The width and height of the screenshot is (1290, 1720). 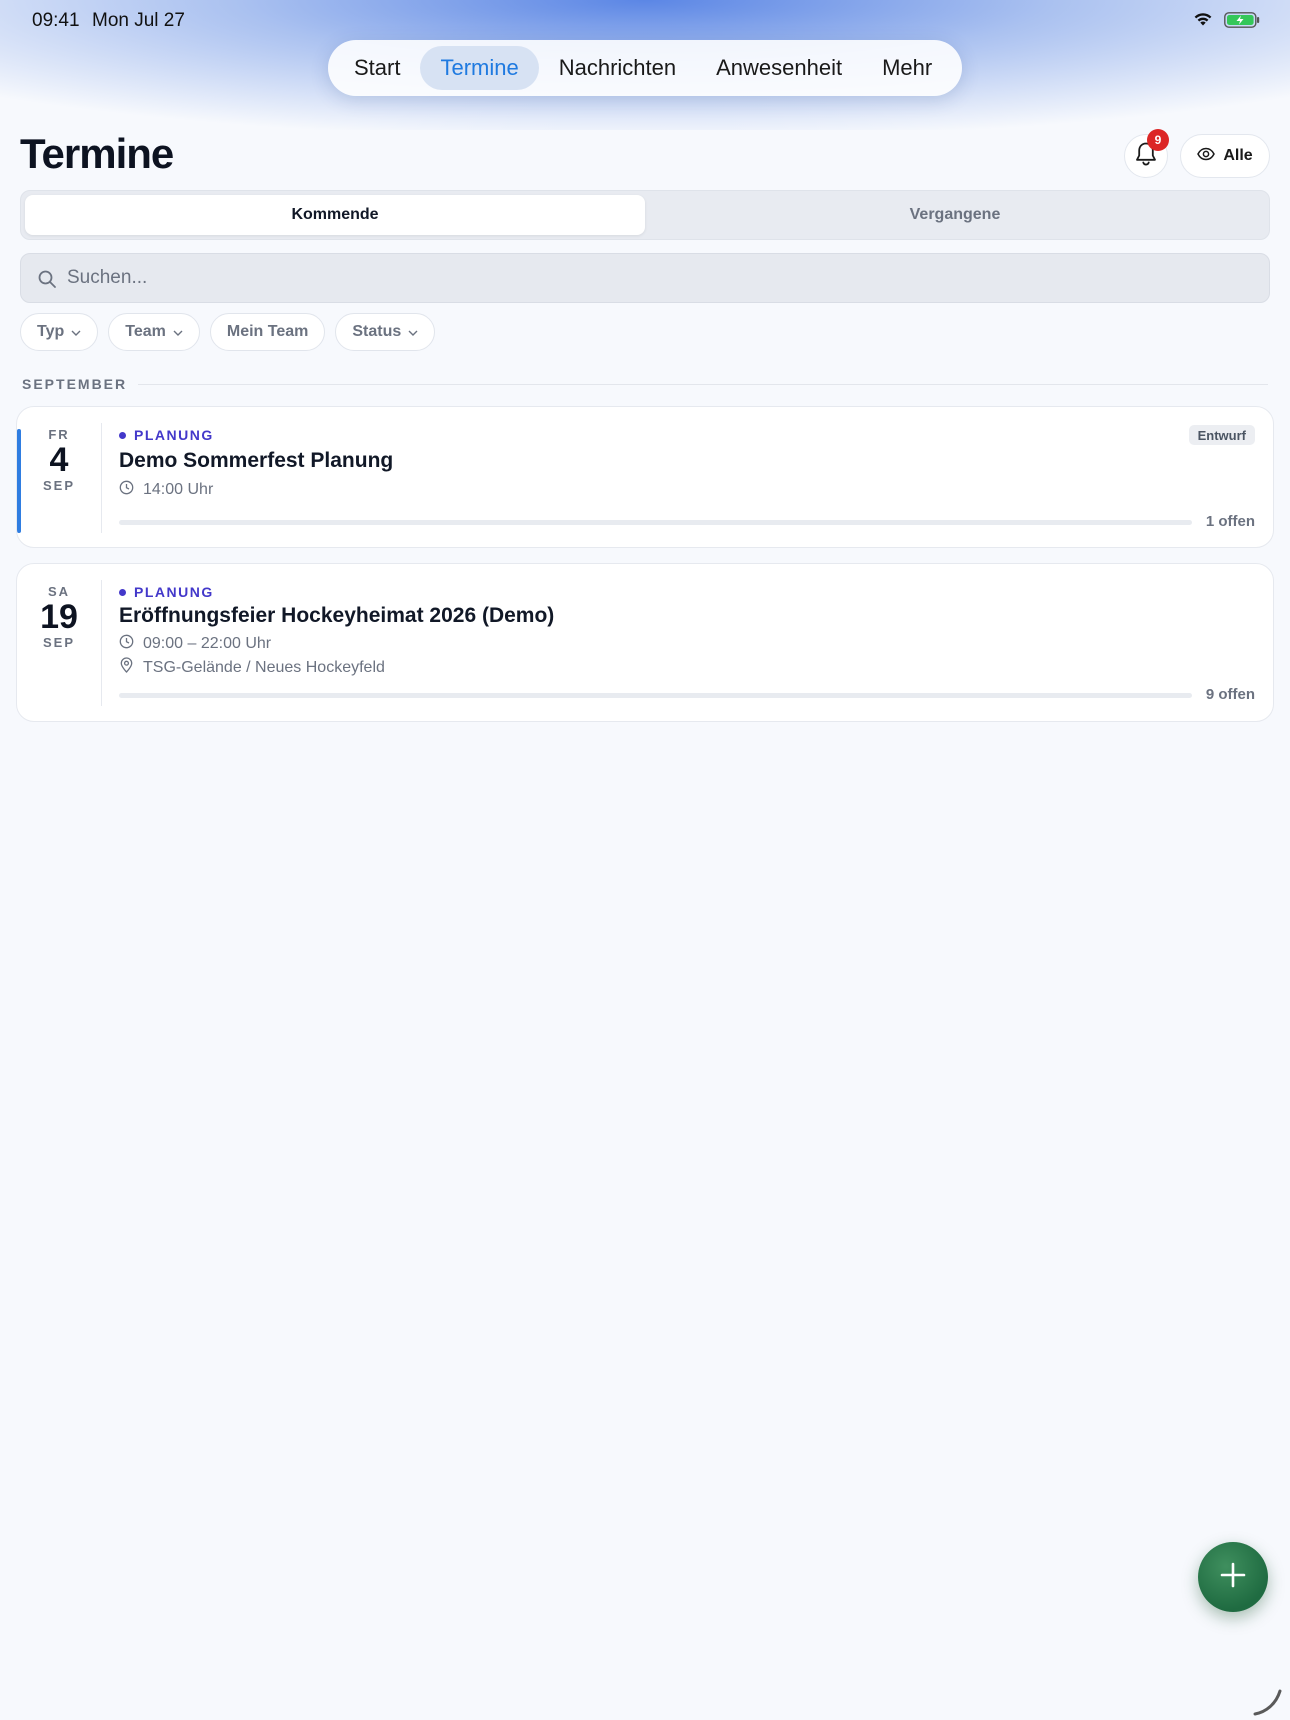 What do you see at coordinates (1230, 694) in the screenshot?
I see `event-open-count: 9 offen` at bounding box center [1230, 694].